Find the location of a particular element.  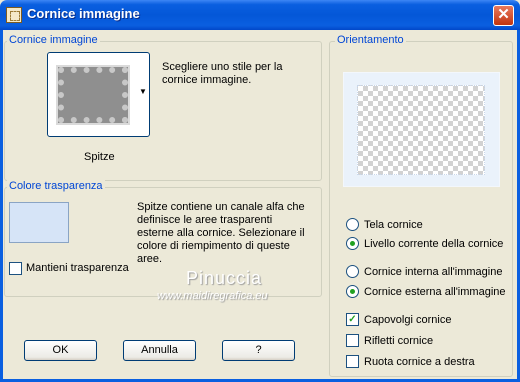

radio-tela-cornice is located at coordinates (352, 224).